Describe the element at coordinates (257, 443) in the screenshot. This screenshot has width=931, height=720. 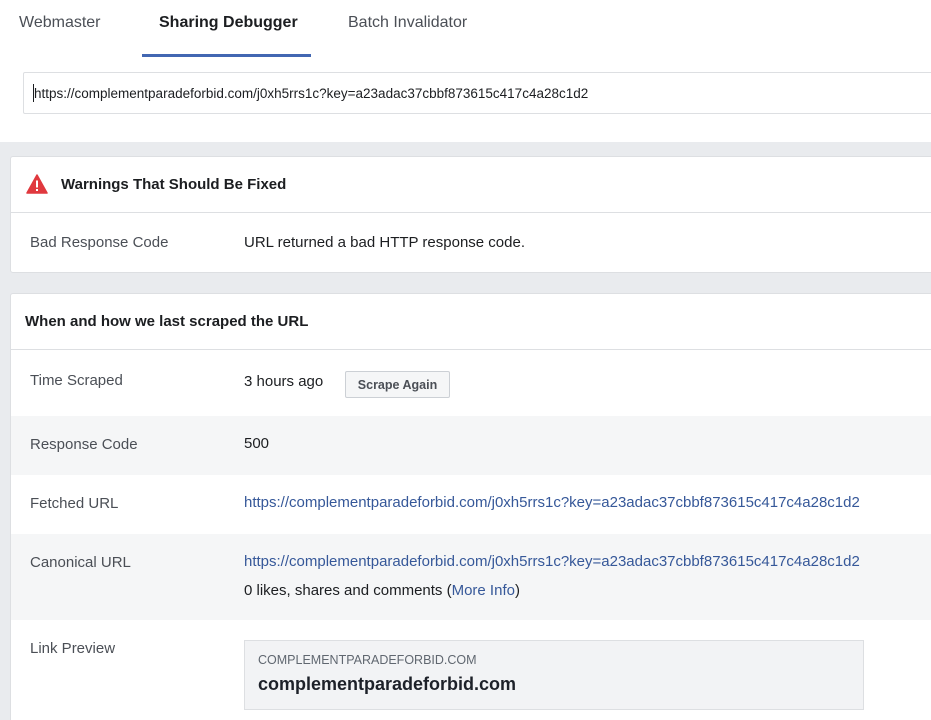
I see `response-code-value: 500` at that location.